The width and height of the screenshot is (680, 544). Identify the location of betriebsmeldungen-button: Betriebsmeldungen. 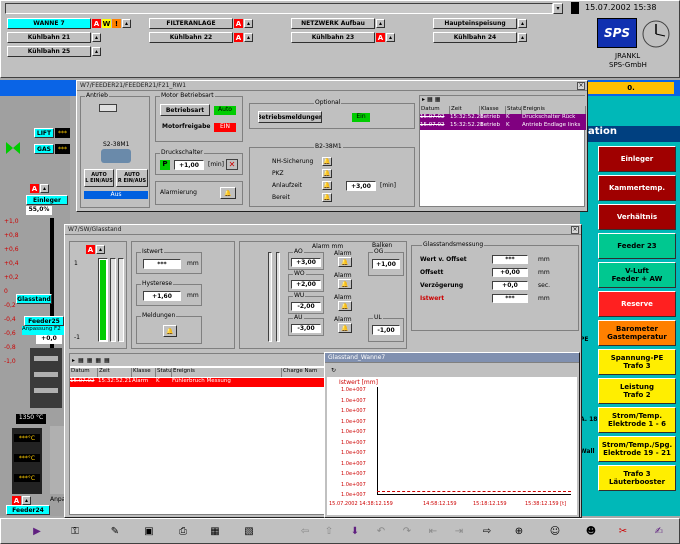
(290, 117).